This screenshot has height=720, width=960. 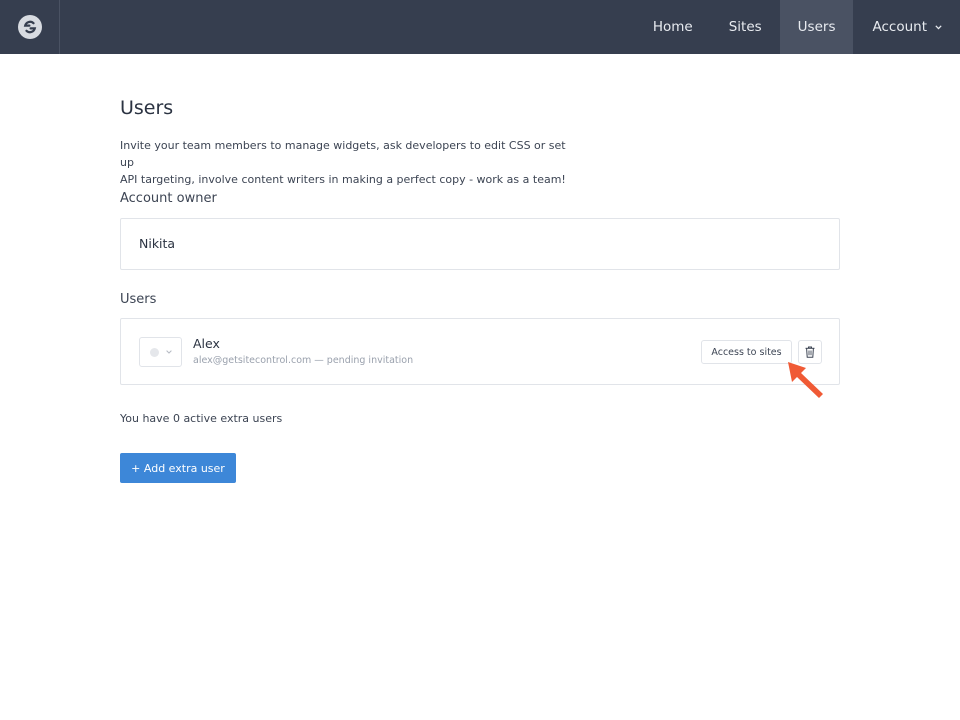 What do you see at coordinates (480, 27) in the screenshot?
I see `top-navigation-bar: Home Sites Users Account` at bounding box center [480, 27].